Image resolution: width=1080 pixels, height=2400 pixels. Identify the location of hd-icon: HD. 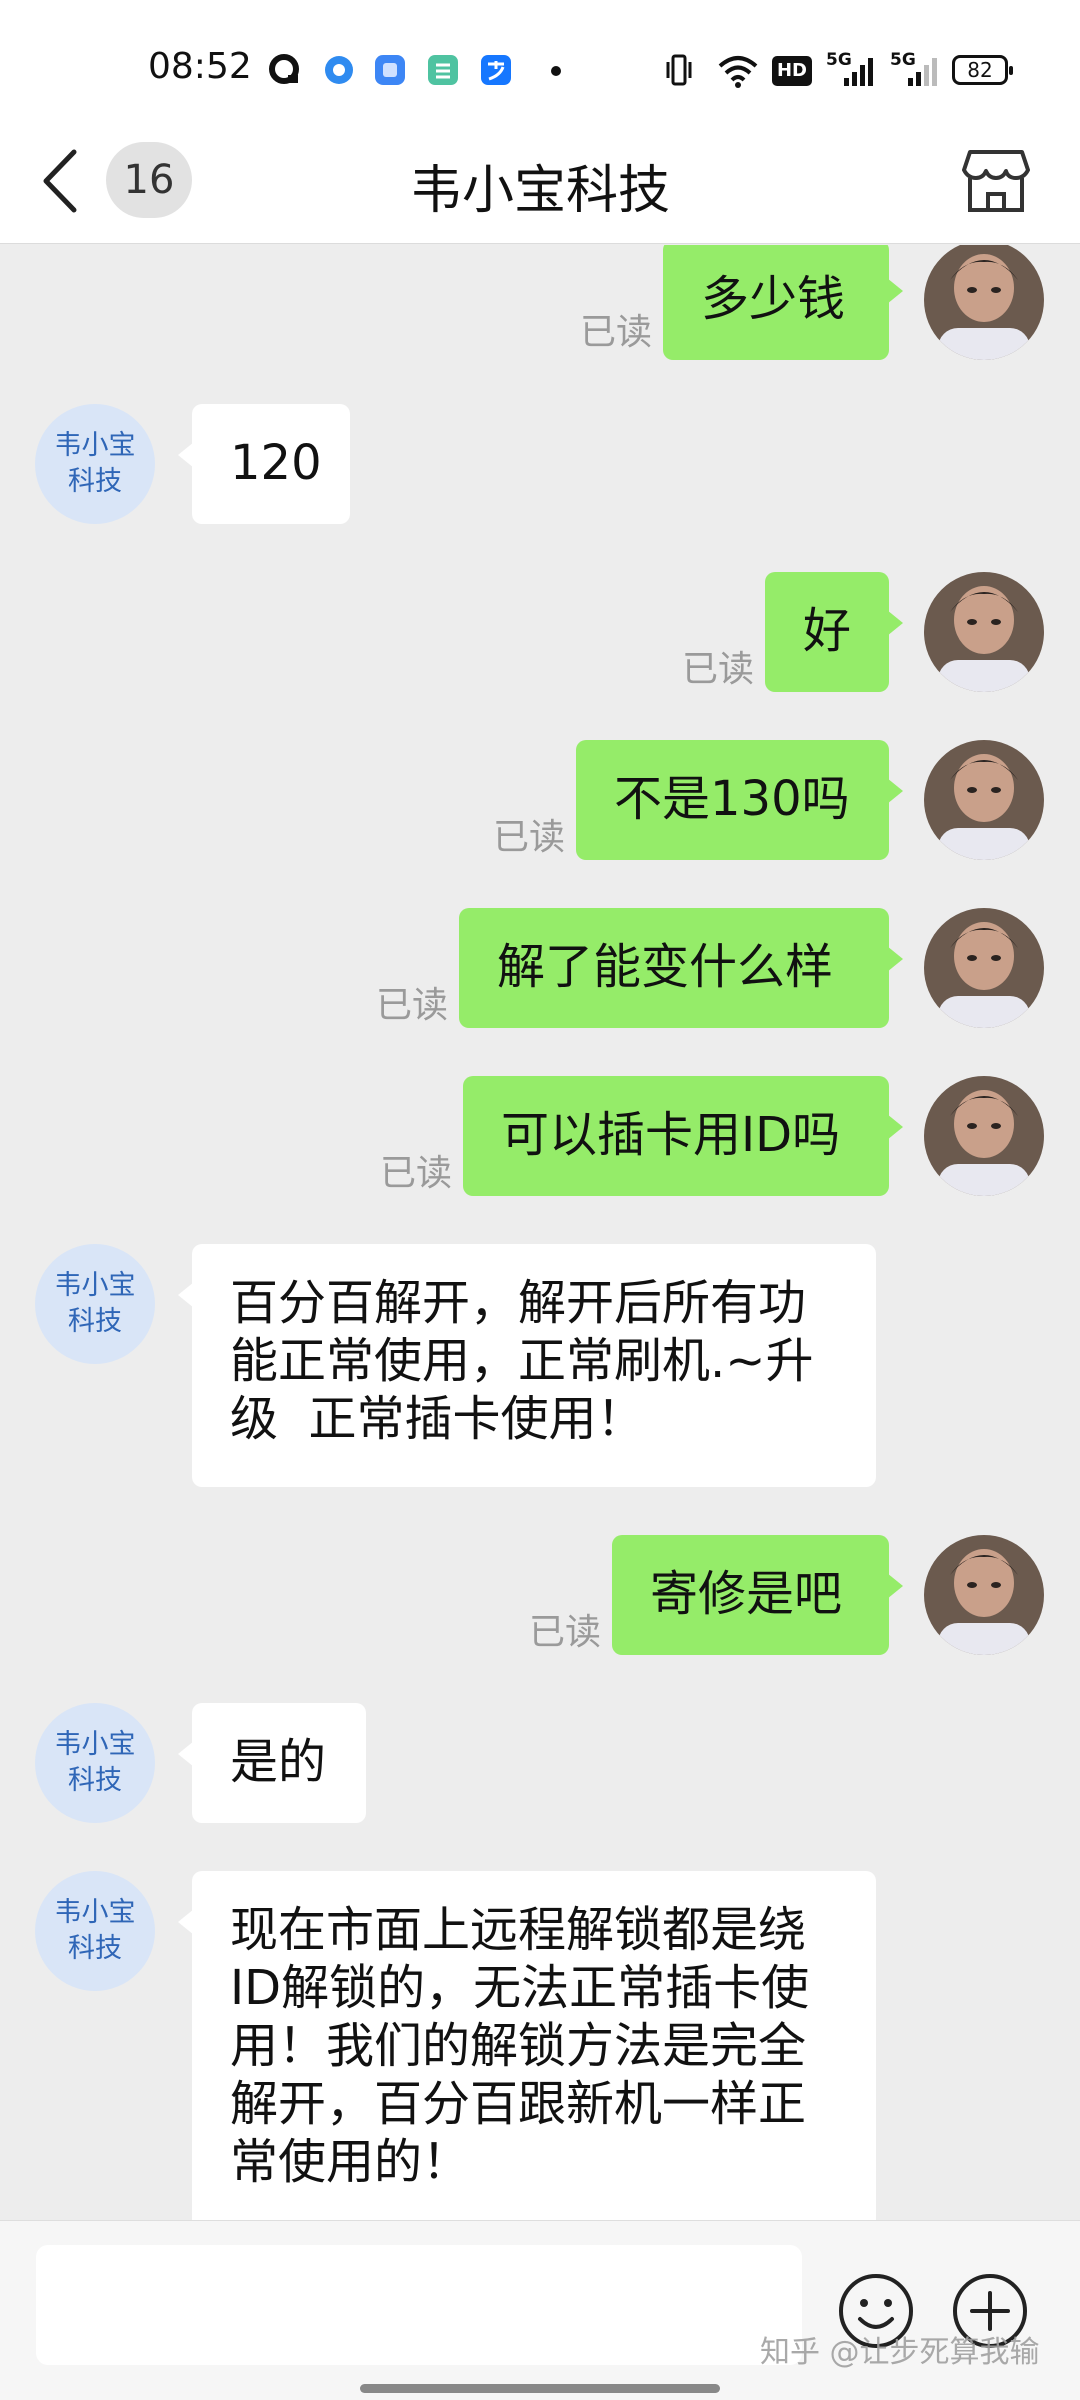
(792, 71).